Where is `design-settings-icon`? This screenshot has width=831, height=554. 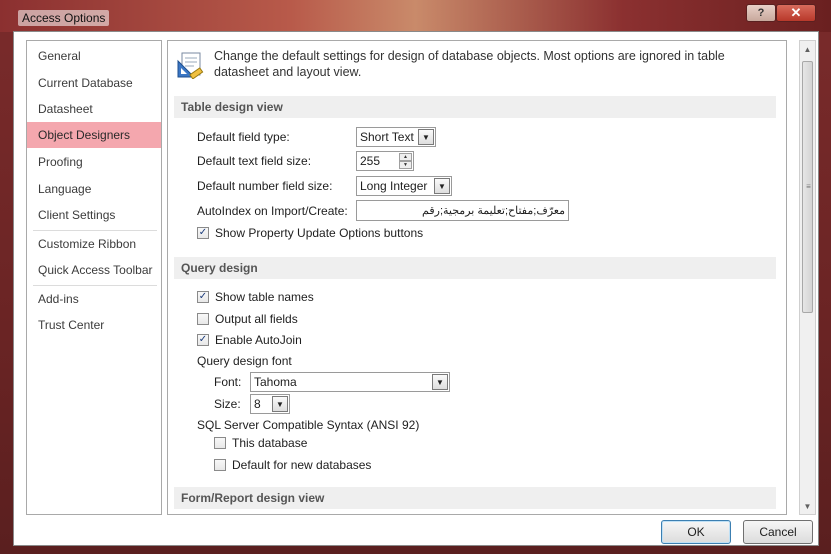 design-settings-icon is located at coordinates (190, 65).